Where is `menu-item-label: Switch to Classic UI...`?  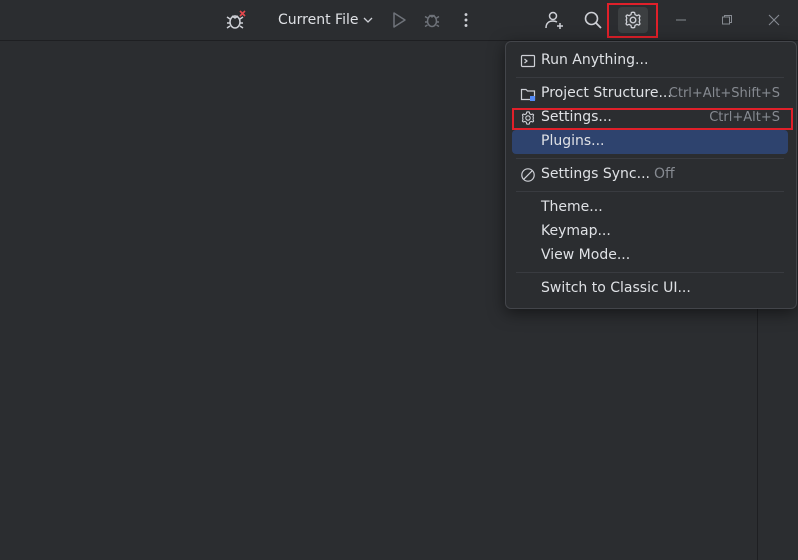
menu-item-label: Switch to Classic UI... is located at coordinates (616, 288).